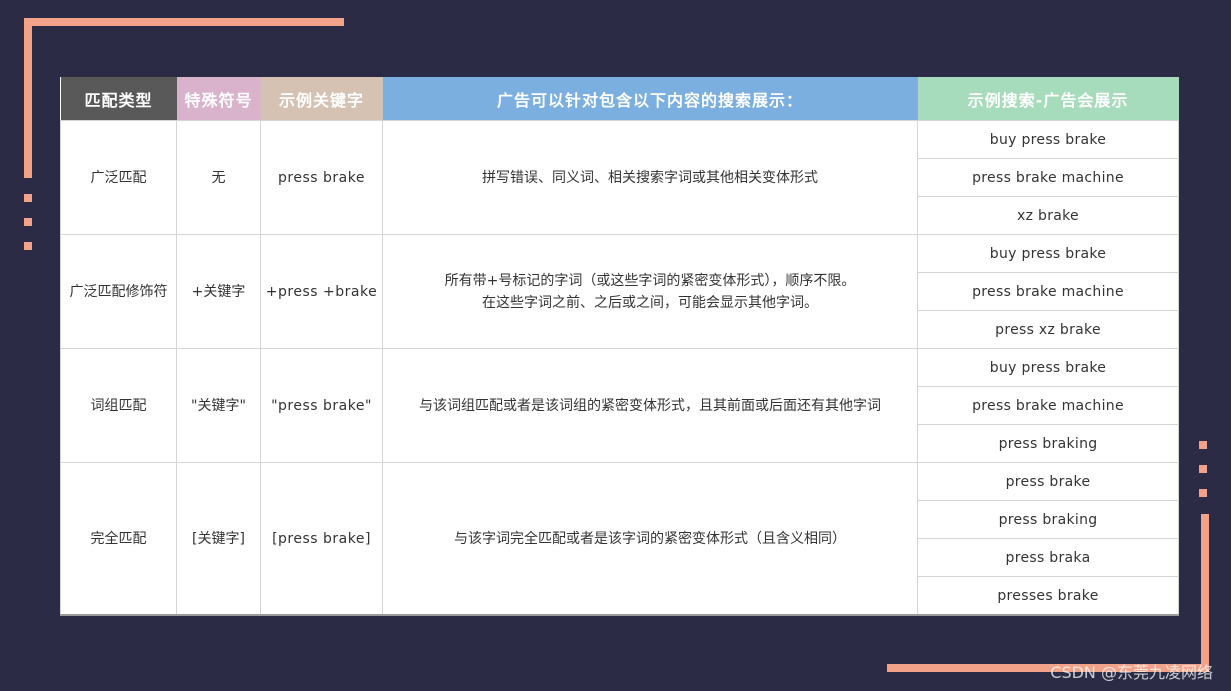 The width and height of the screenshot is (1231, 691). What do you see at coordinates (1048, 557) in the screenshot?
I see `example-search-cell: press braka` at bounding box center [1048, 557].